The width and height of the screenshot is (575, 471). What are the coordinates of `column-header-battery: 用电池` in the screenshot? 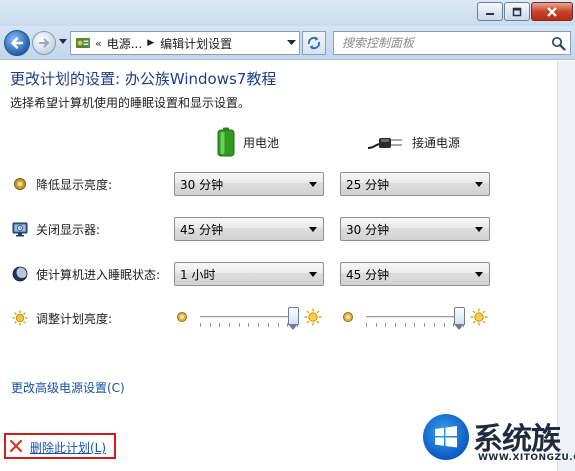 It's located at (248, 142).